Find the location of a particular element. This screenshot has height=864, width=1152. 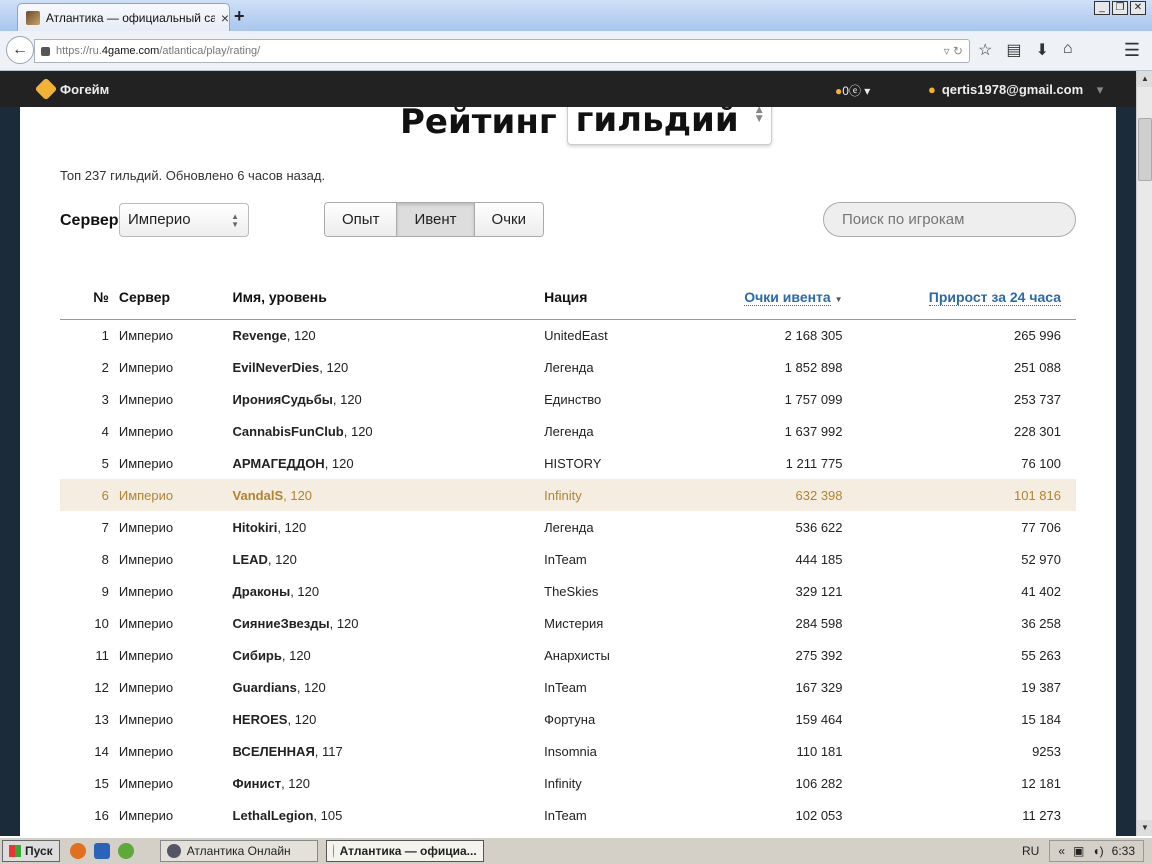

guild-name-link: Revenge is located at coordinates (260, 335).